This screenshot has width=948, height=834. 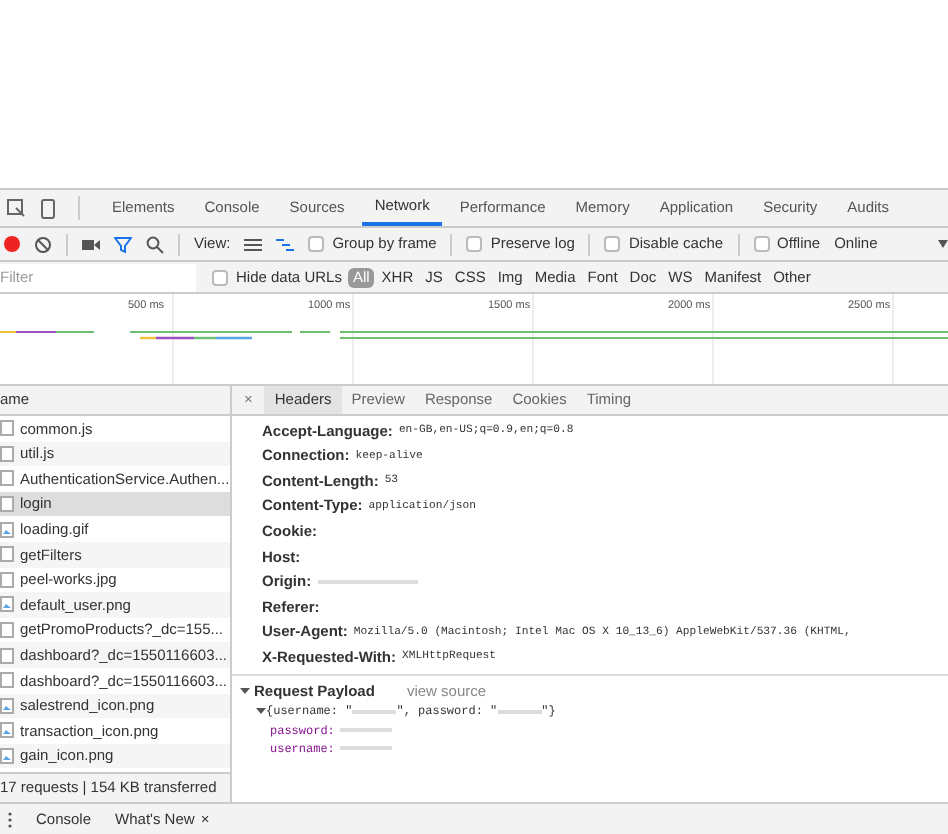 I want to click on camera-icon, so click(x=91, y=244).